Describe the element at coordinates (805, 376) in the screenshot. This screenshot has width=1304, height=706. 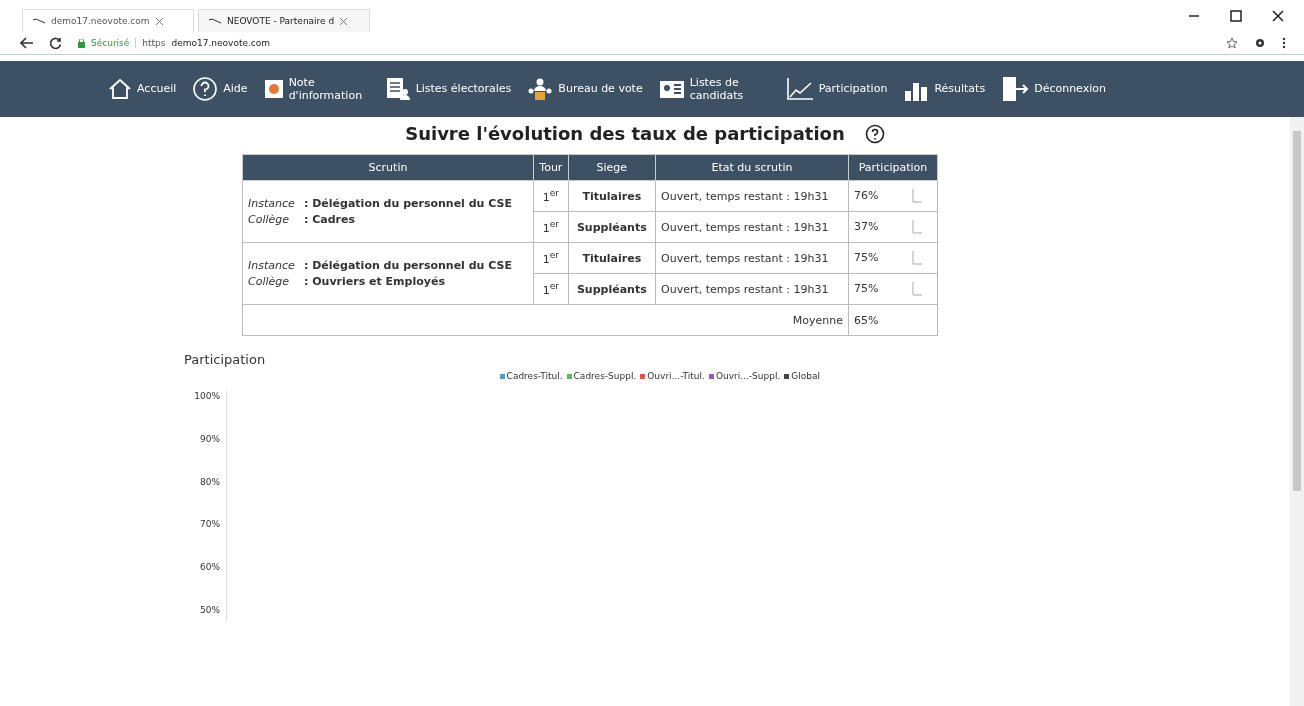
I see `legend-label: Global` at that location.